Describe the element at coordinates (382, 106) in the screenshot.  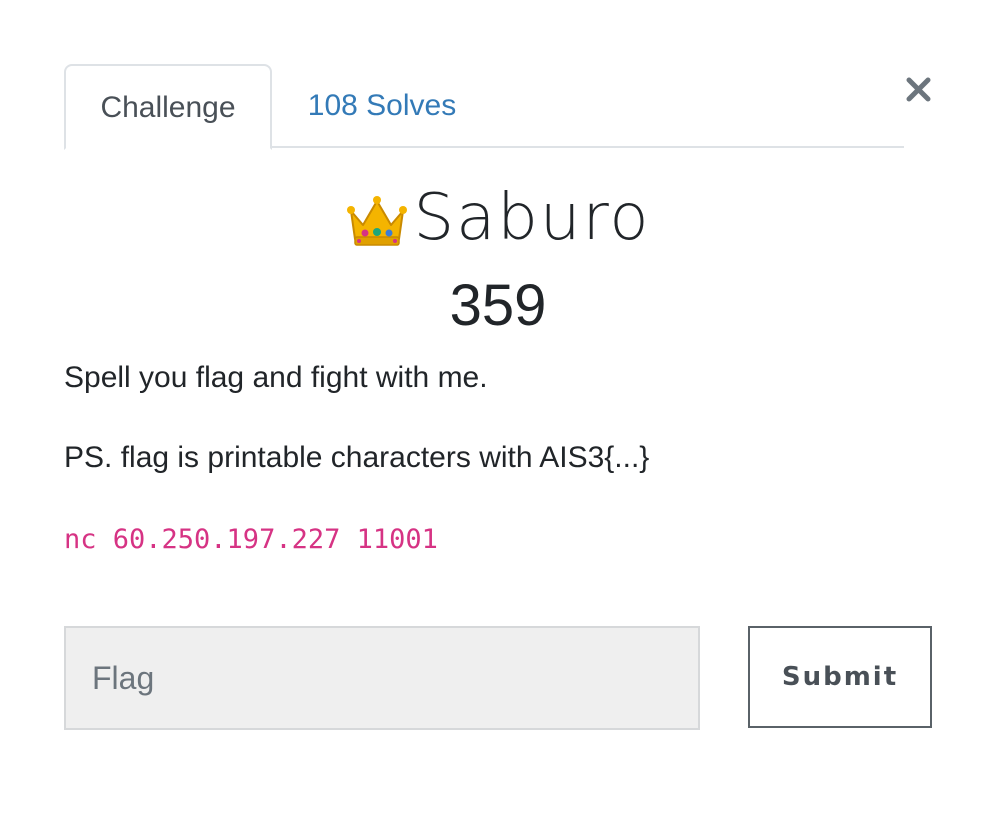
I see `tab-solves: 108 Solves` at that location.